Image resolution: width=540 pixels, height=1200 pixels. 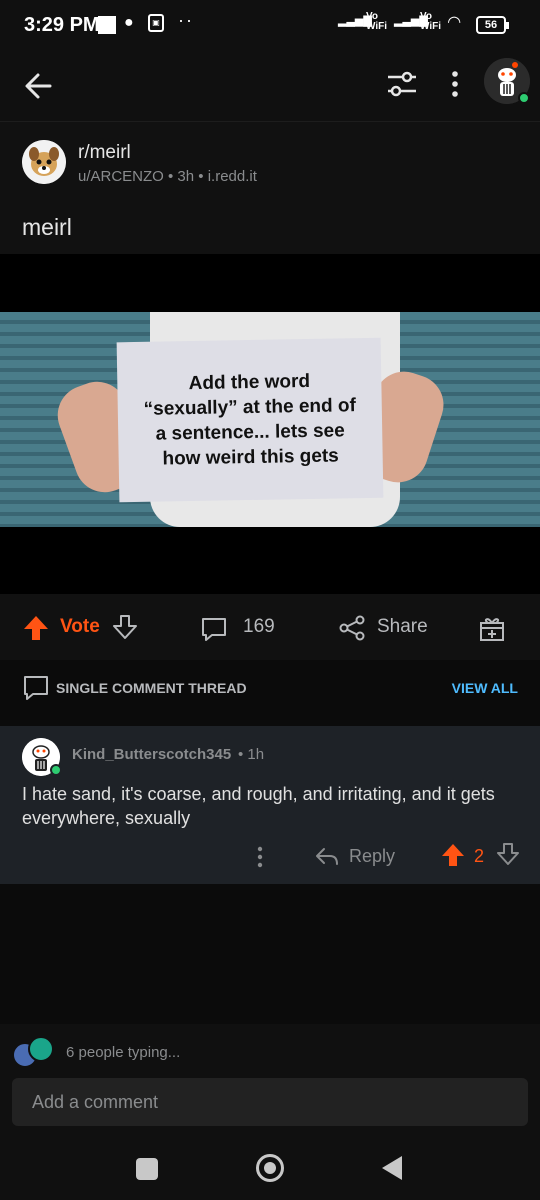 What do you see at coordinates (492, 628) in the screenshot?
I see `award-gift-icon` at bounding box center [492, 628].